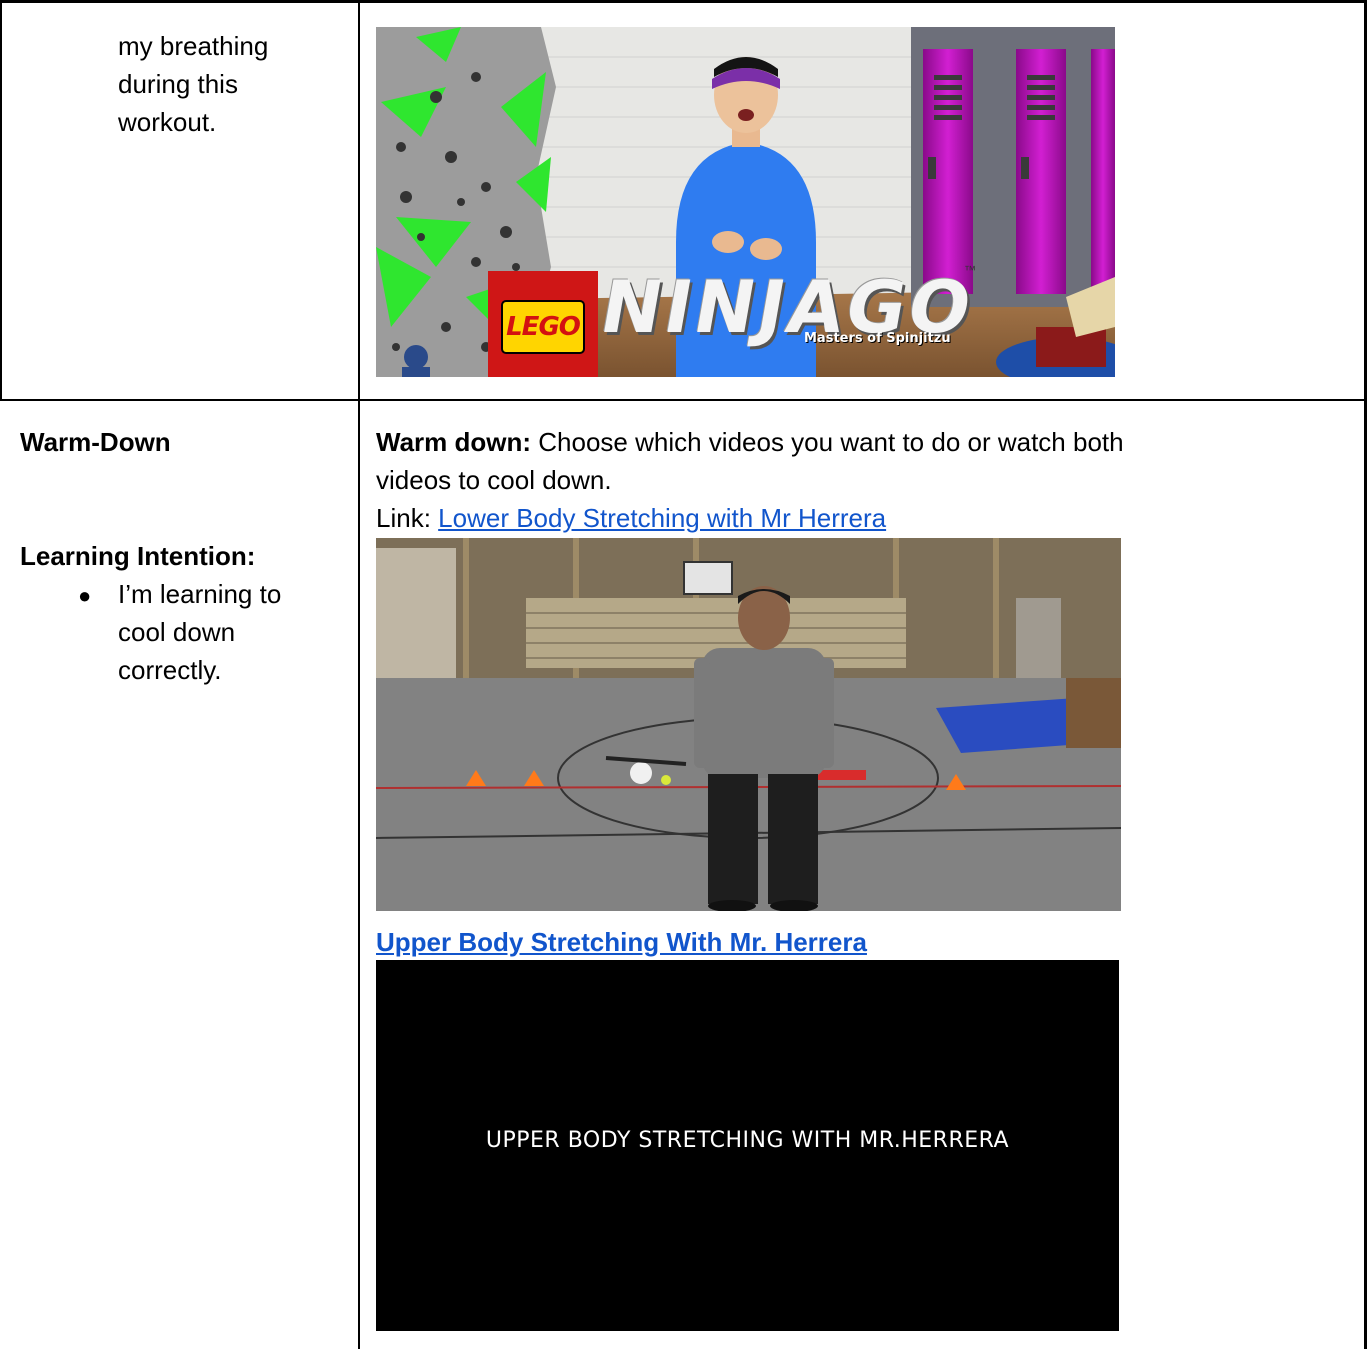 This screenshot has width=1367, height=1349. What do you see at coordinates (193, 46) in the screenshot?
I see `breathing-text-line-1: my breathing` at bounding box center [193, 46].